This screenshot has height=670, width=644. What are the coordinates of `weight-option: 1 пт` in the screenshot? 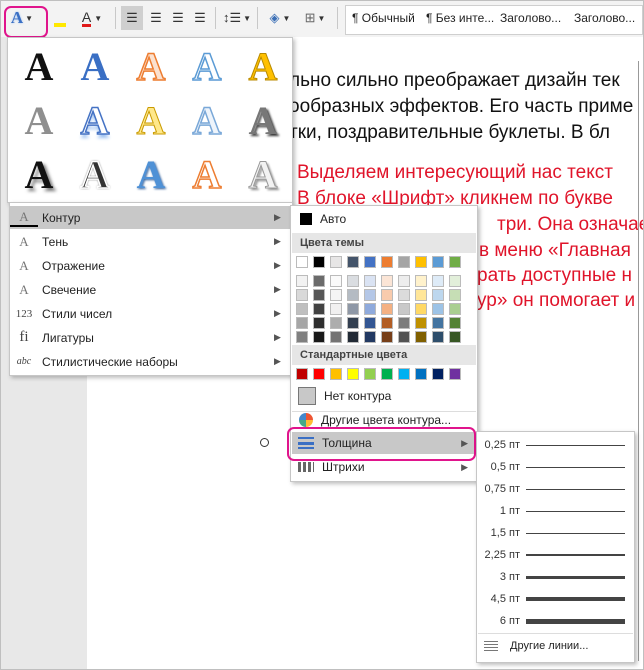 It's located at (555, 511).